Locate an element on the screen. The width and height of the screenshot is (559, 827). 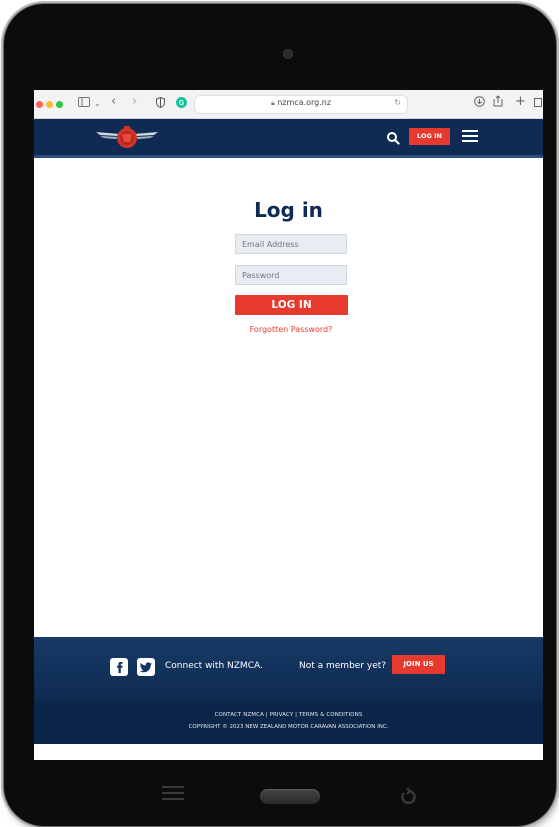
reload-icon: ↻ is located at coordinates (397, 102).